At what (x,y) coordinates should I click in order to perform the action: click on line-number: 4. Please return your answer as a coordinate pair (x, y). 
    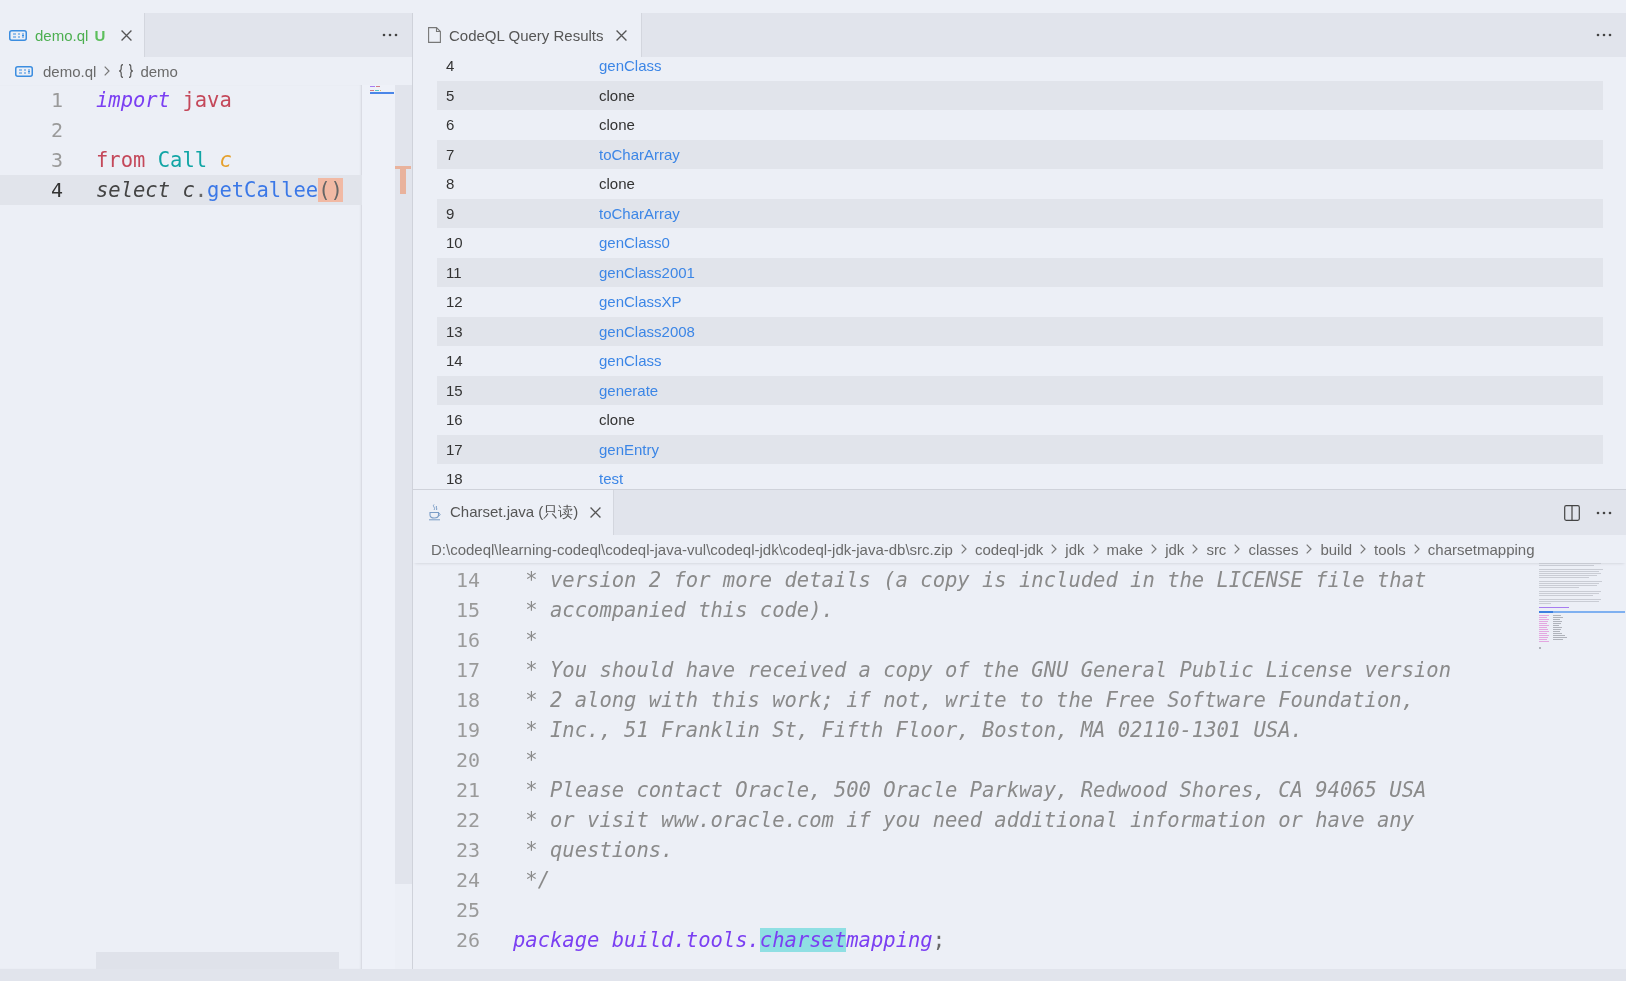
    Looking at the image, I should click on (56, 190).